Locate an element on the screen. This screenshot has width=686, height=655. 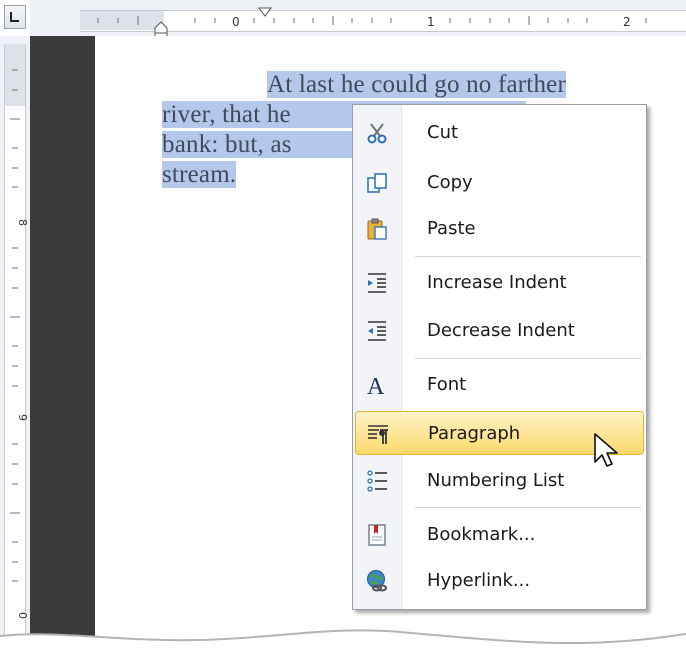
vruler-label-8: 8 is located at coordinates (22, 222).